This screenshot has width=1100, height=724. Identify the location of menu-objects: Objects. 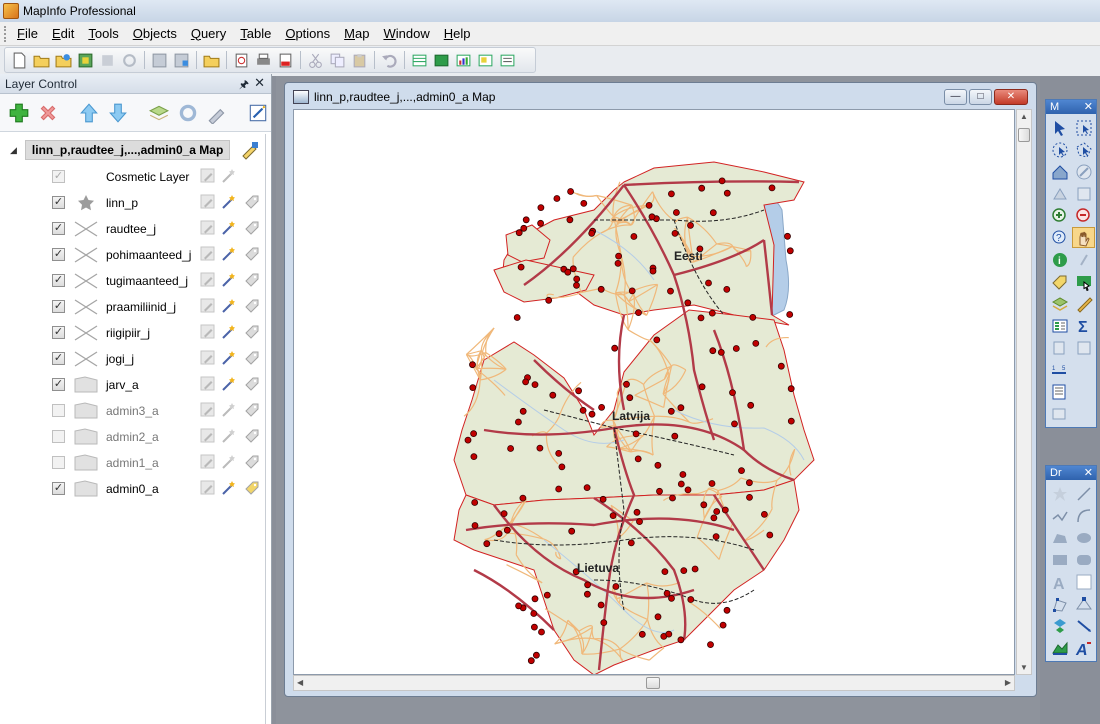
(155, 34).